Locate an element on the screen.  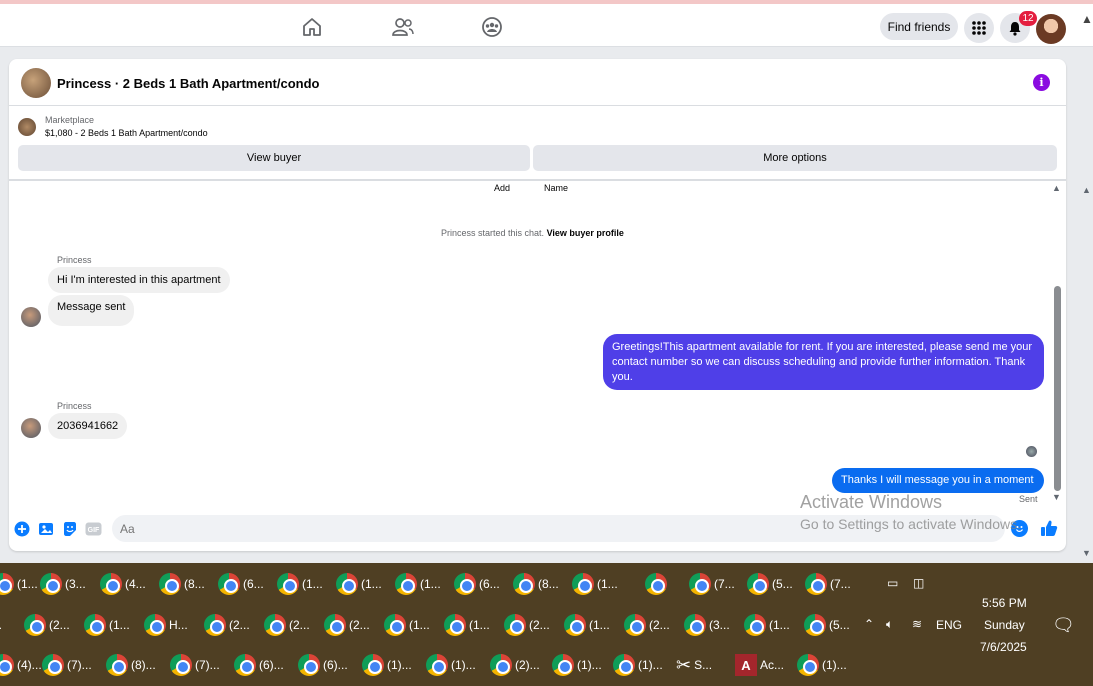
notification-center-icon: 🗨︎ is located at coordinates (1063, 625).